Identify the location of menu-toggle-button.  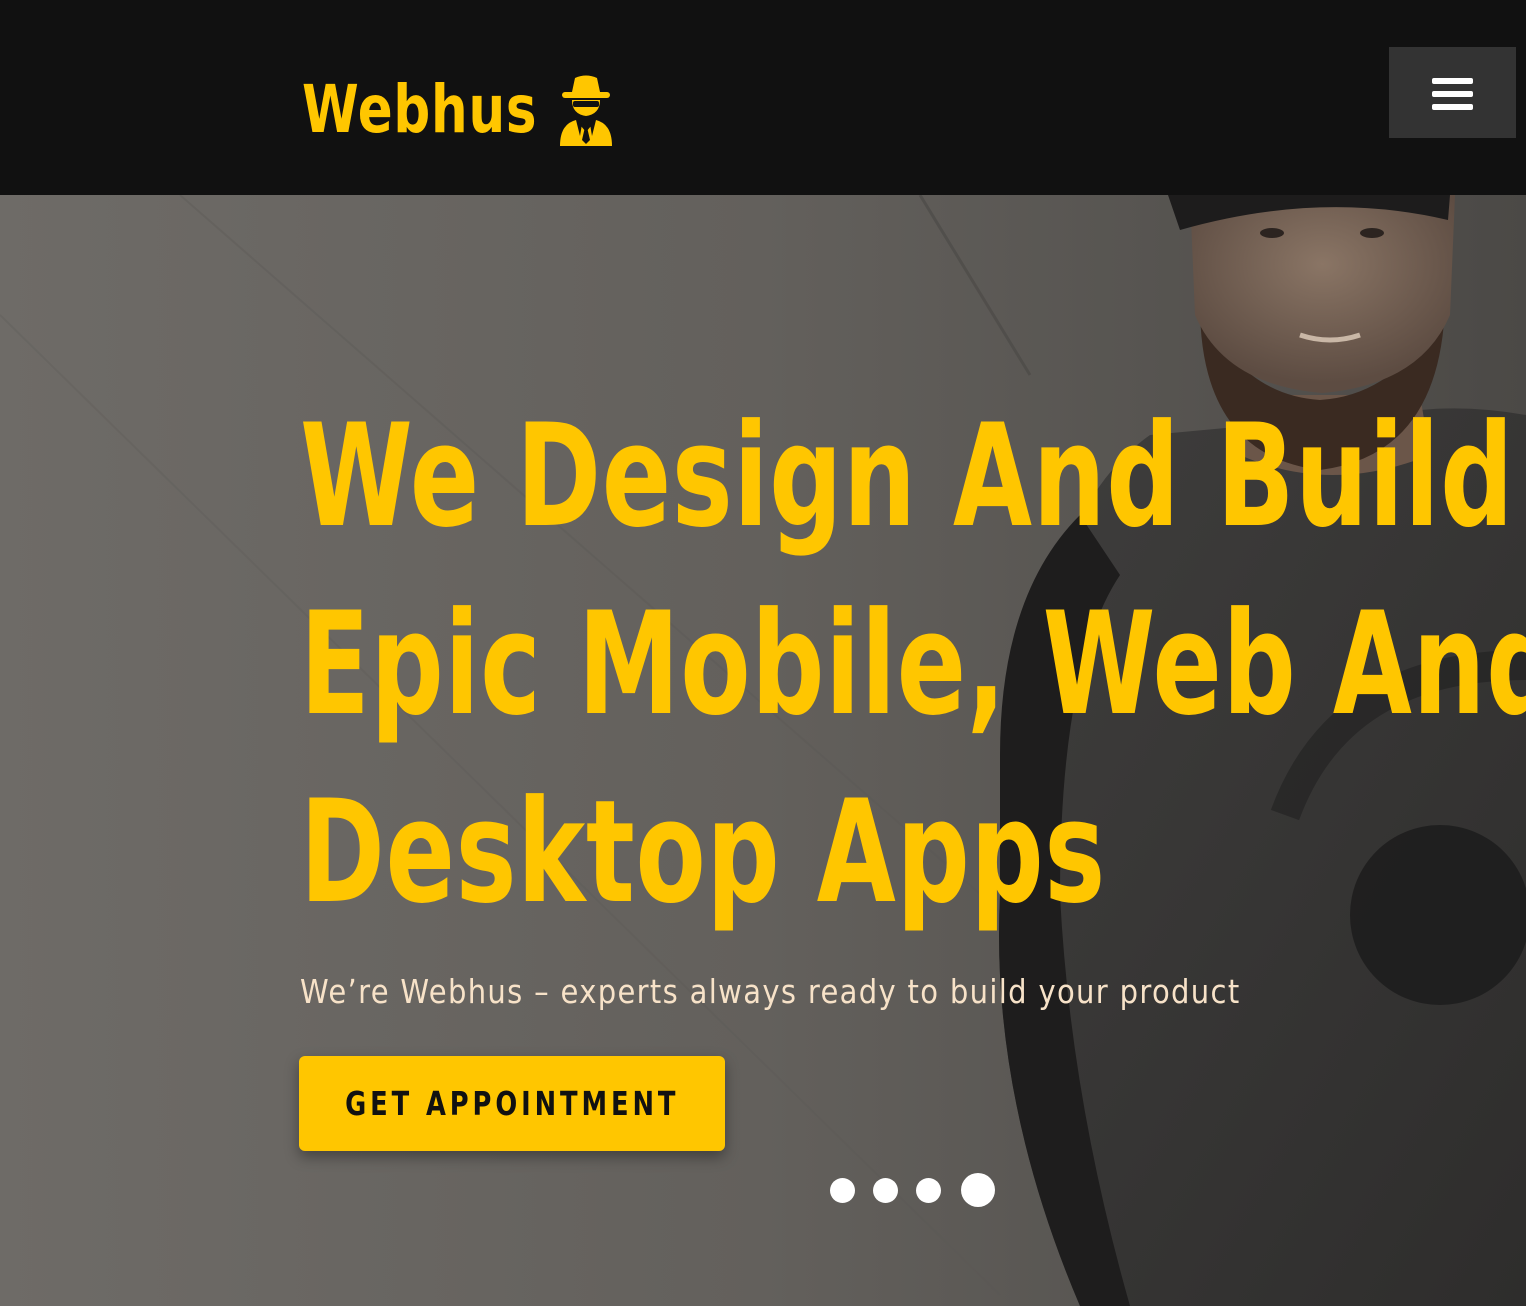
(1452, 92).